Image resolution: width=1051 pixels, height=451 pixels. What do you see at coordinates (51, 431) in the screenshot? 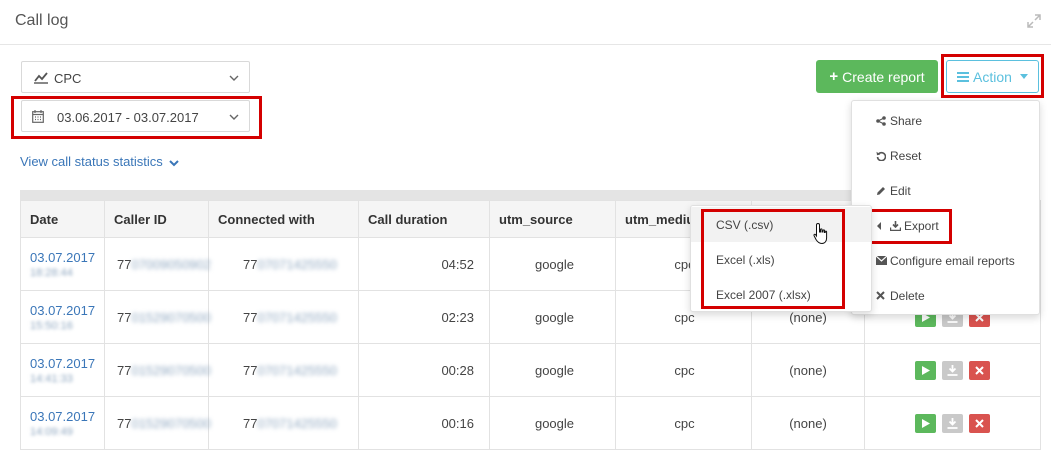
I see `call-time: 14:09:49` at bounding box center [51, 431].